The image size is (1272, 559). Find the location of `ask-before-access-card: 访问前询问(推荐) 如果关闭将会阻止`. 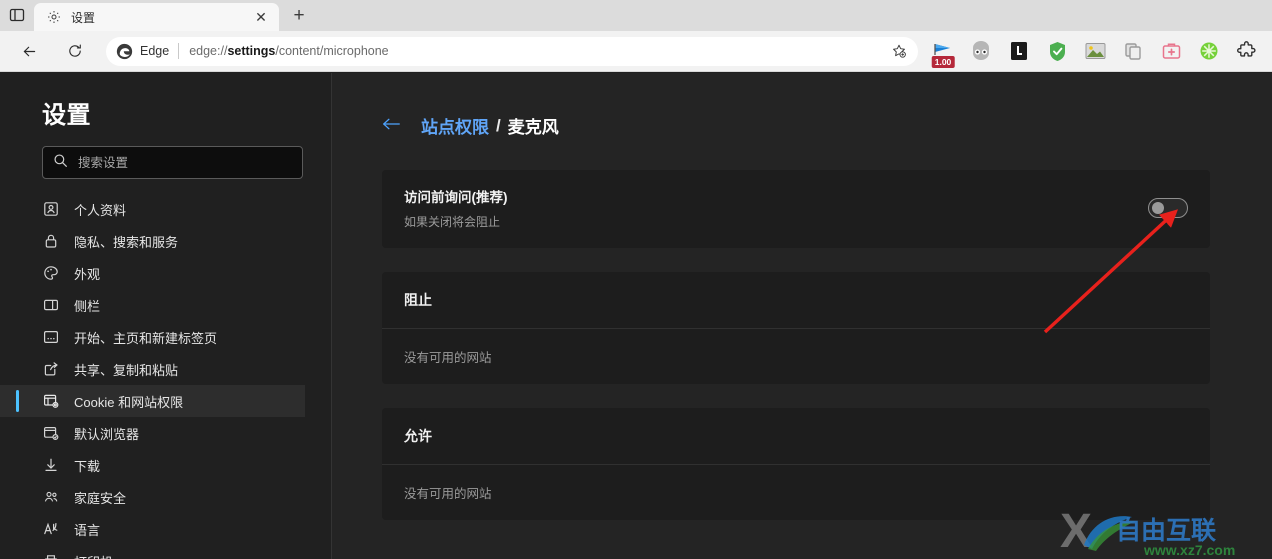

ask-before-access-card: 访问前询问(推荐) 如果关闭将会阻止 is located at coordinates (796, 209).